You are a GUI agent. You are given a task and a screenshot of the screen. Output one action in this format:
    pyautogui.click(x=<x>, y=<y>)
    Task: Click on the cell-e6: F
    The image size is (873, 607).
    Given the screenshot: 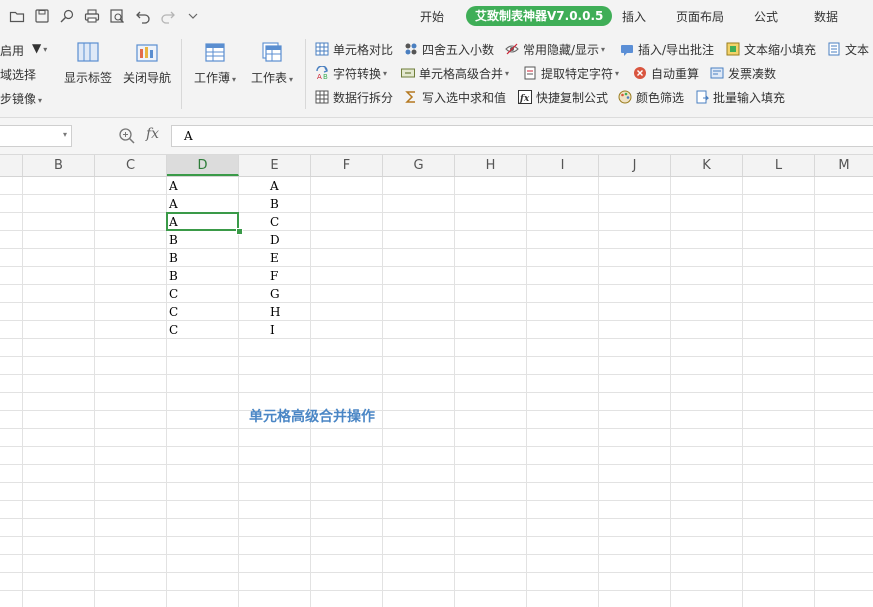 What is the action you would take?
    pyautogui.click(x=274, y=276)
    